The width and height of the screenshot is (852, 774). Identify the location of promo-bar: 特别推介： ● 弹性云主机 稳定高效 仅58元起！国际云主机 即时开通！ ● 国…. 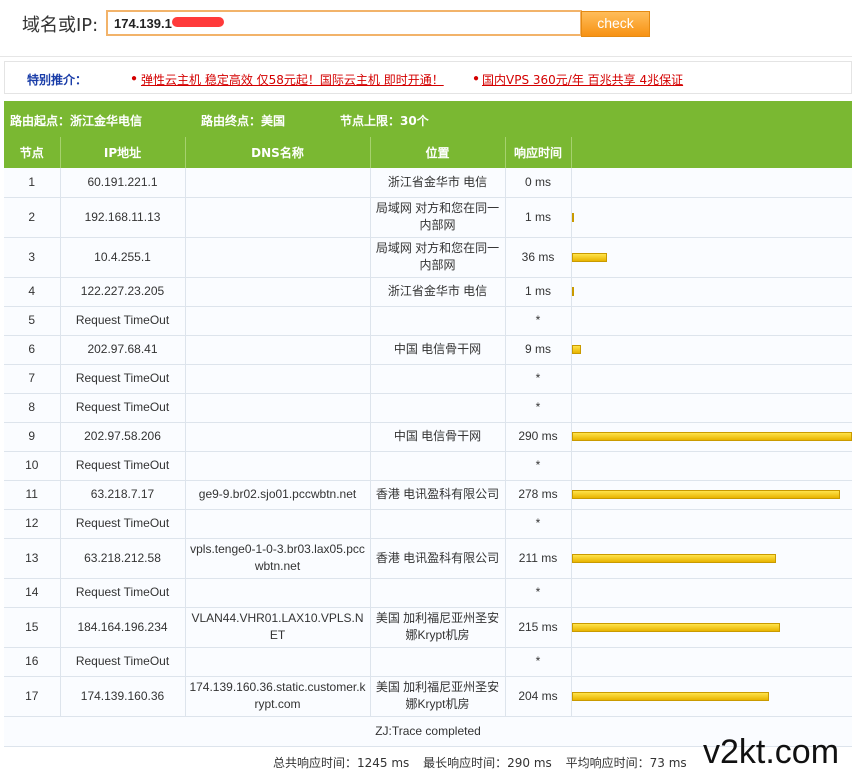
(428, 77).